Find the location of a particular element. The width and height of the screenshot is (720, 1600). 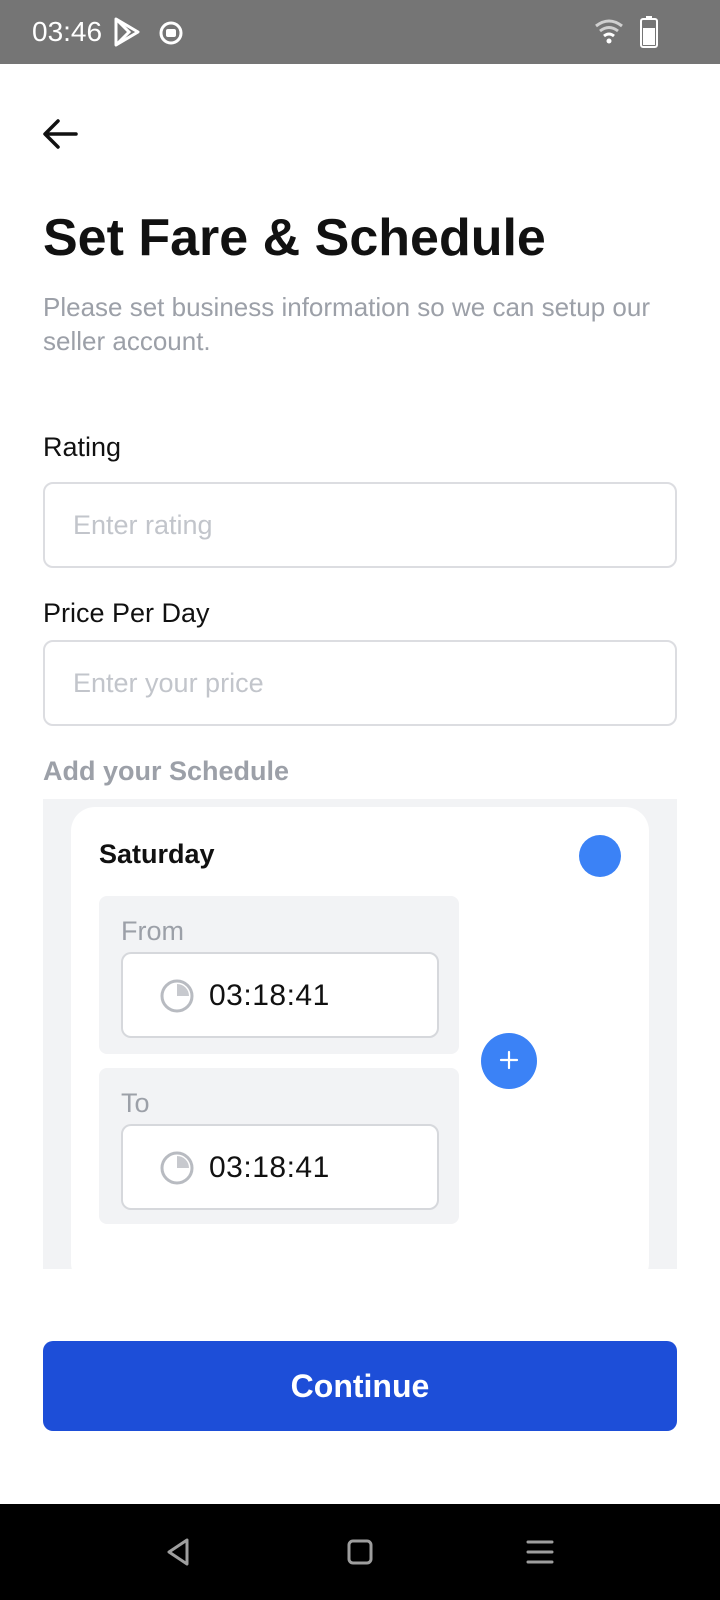

from-time-value: 03:18:41 is located at coordinates (269, 995).